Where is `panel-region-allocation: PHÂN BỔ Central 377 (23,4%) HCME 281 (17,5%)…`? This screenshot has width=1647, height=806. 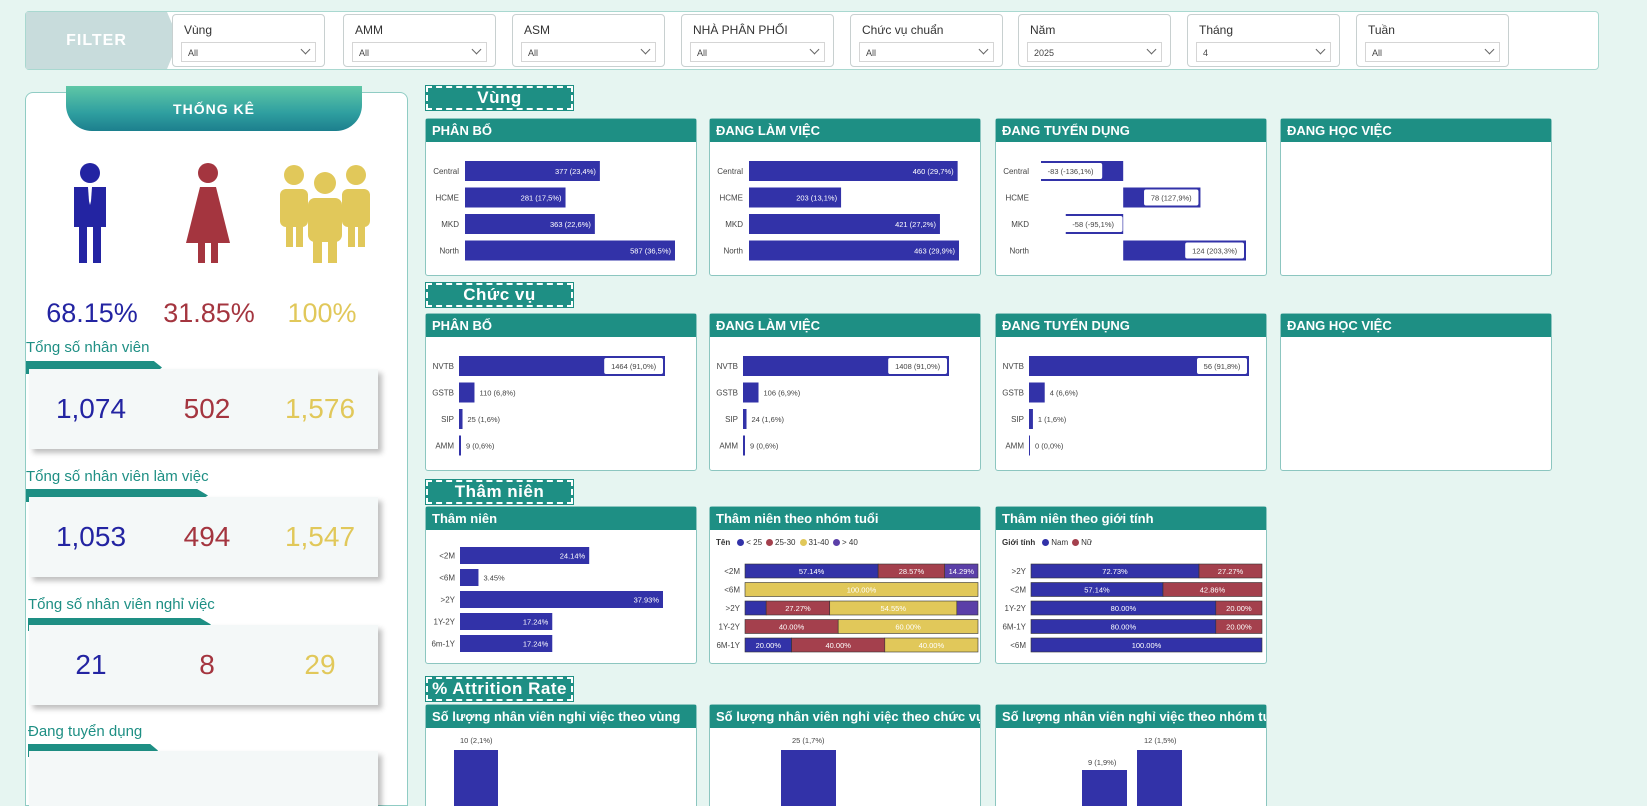
panel-region-allocation: PHÂN BỔ Central 377 (23,4%) HCME 281 (17,5%)… is located at coordinates (561, 197).